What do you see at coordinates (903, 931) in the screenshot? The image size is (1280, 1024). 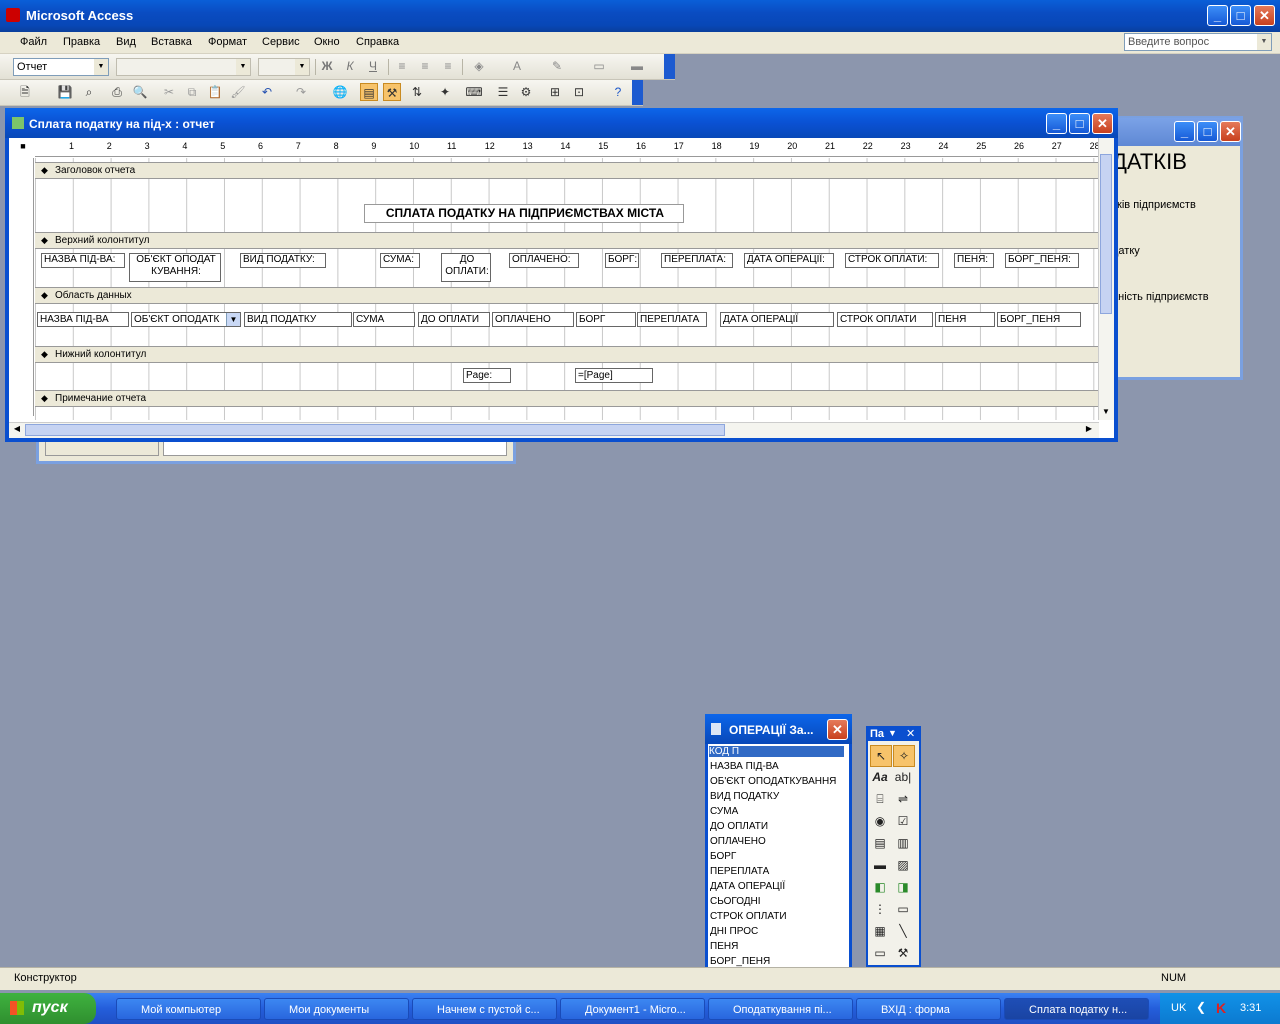 I see `line-tool-icon: ╲` at bounding box center [903, 931].